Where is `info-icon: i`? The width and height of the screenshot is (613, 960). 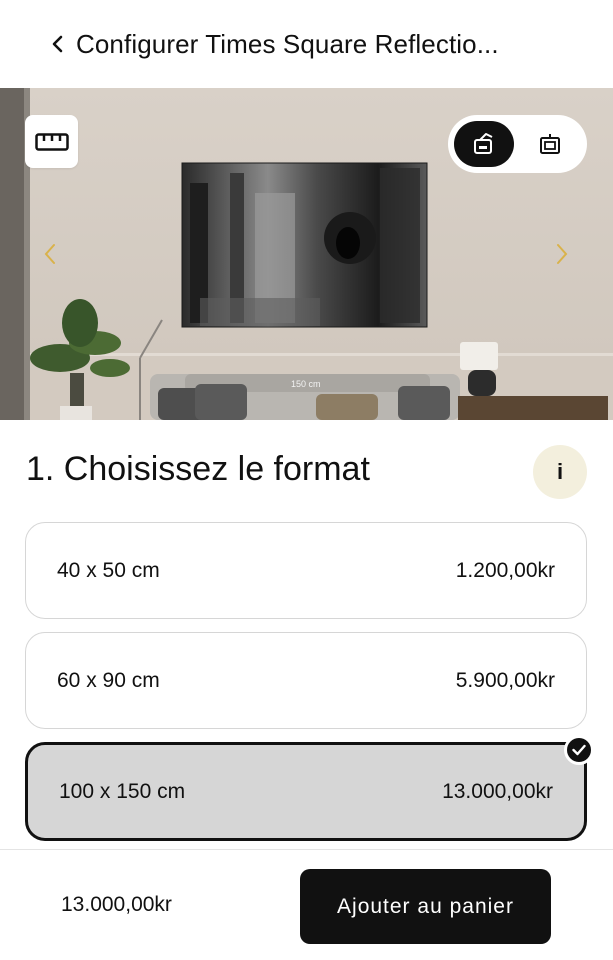 info-icon: i is located at coordinates (560, 471).